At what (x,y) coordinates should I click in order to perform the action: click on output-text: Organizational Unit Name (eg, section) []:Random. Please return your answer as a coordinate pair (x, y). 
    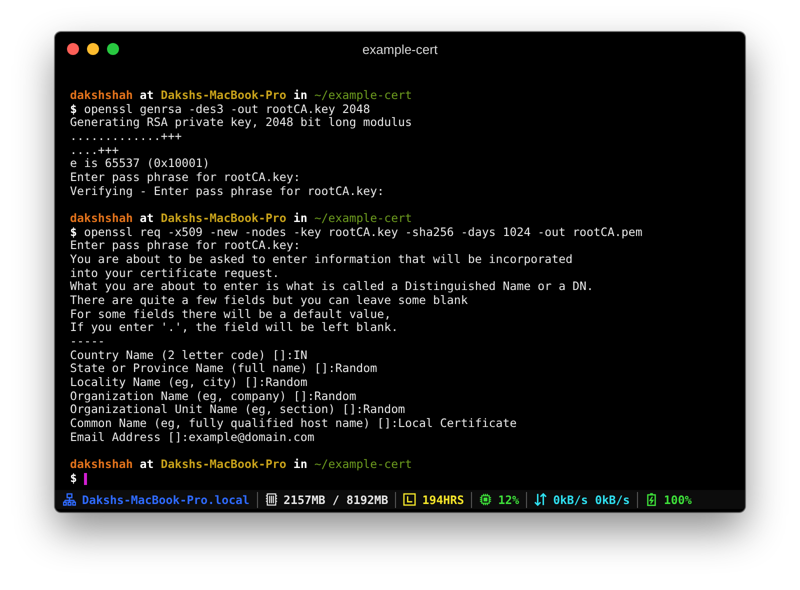
    Looking at the image, I should click on (238, 410).